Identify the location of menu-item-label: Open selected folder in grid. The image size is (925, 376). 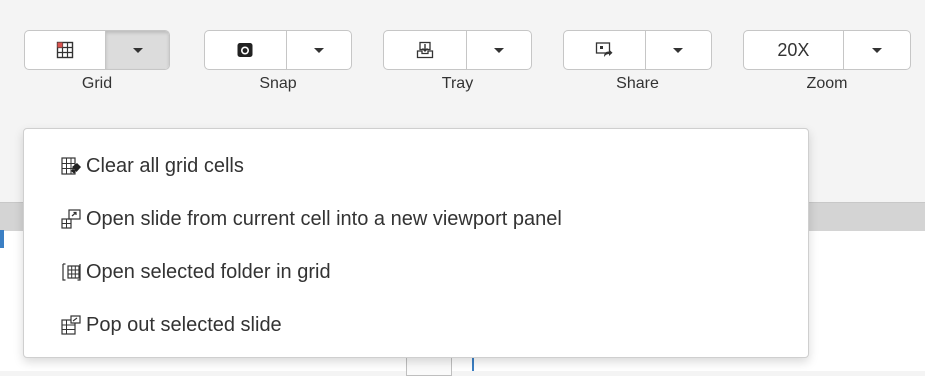
(208, 271).